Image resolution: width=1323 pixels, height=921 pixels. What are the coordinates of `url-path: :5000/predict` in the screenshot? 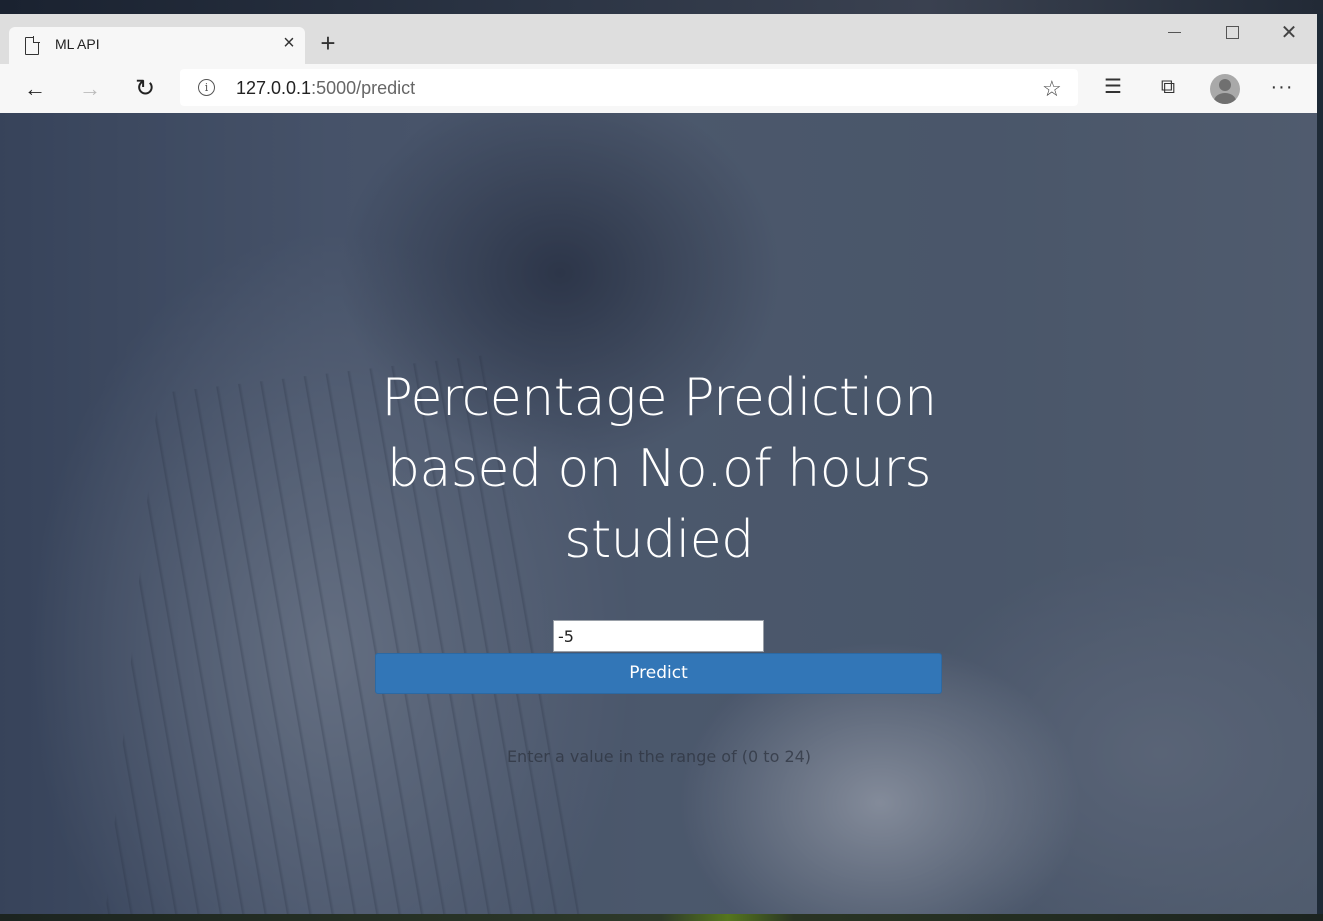 It's located at (363, 88).